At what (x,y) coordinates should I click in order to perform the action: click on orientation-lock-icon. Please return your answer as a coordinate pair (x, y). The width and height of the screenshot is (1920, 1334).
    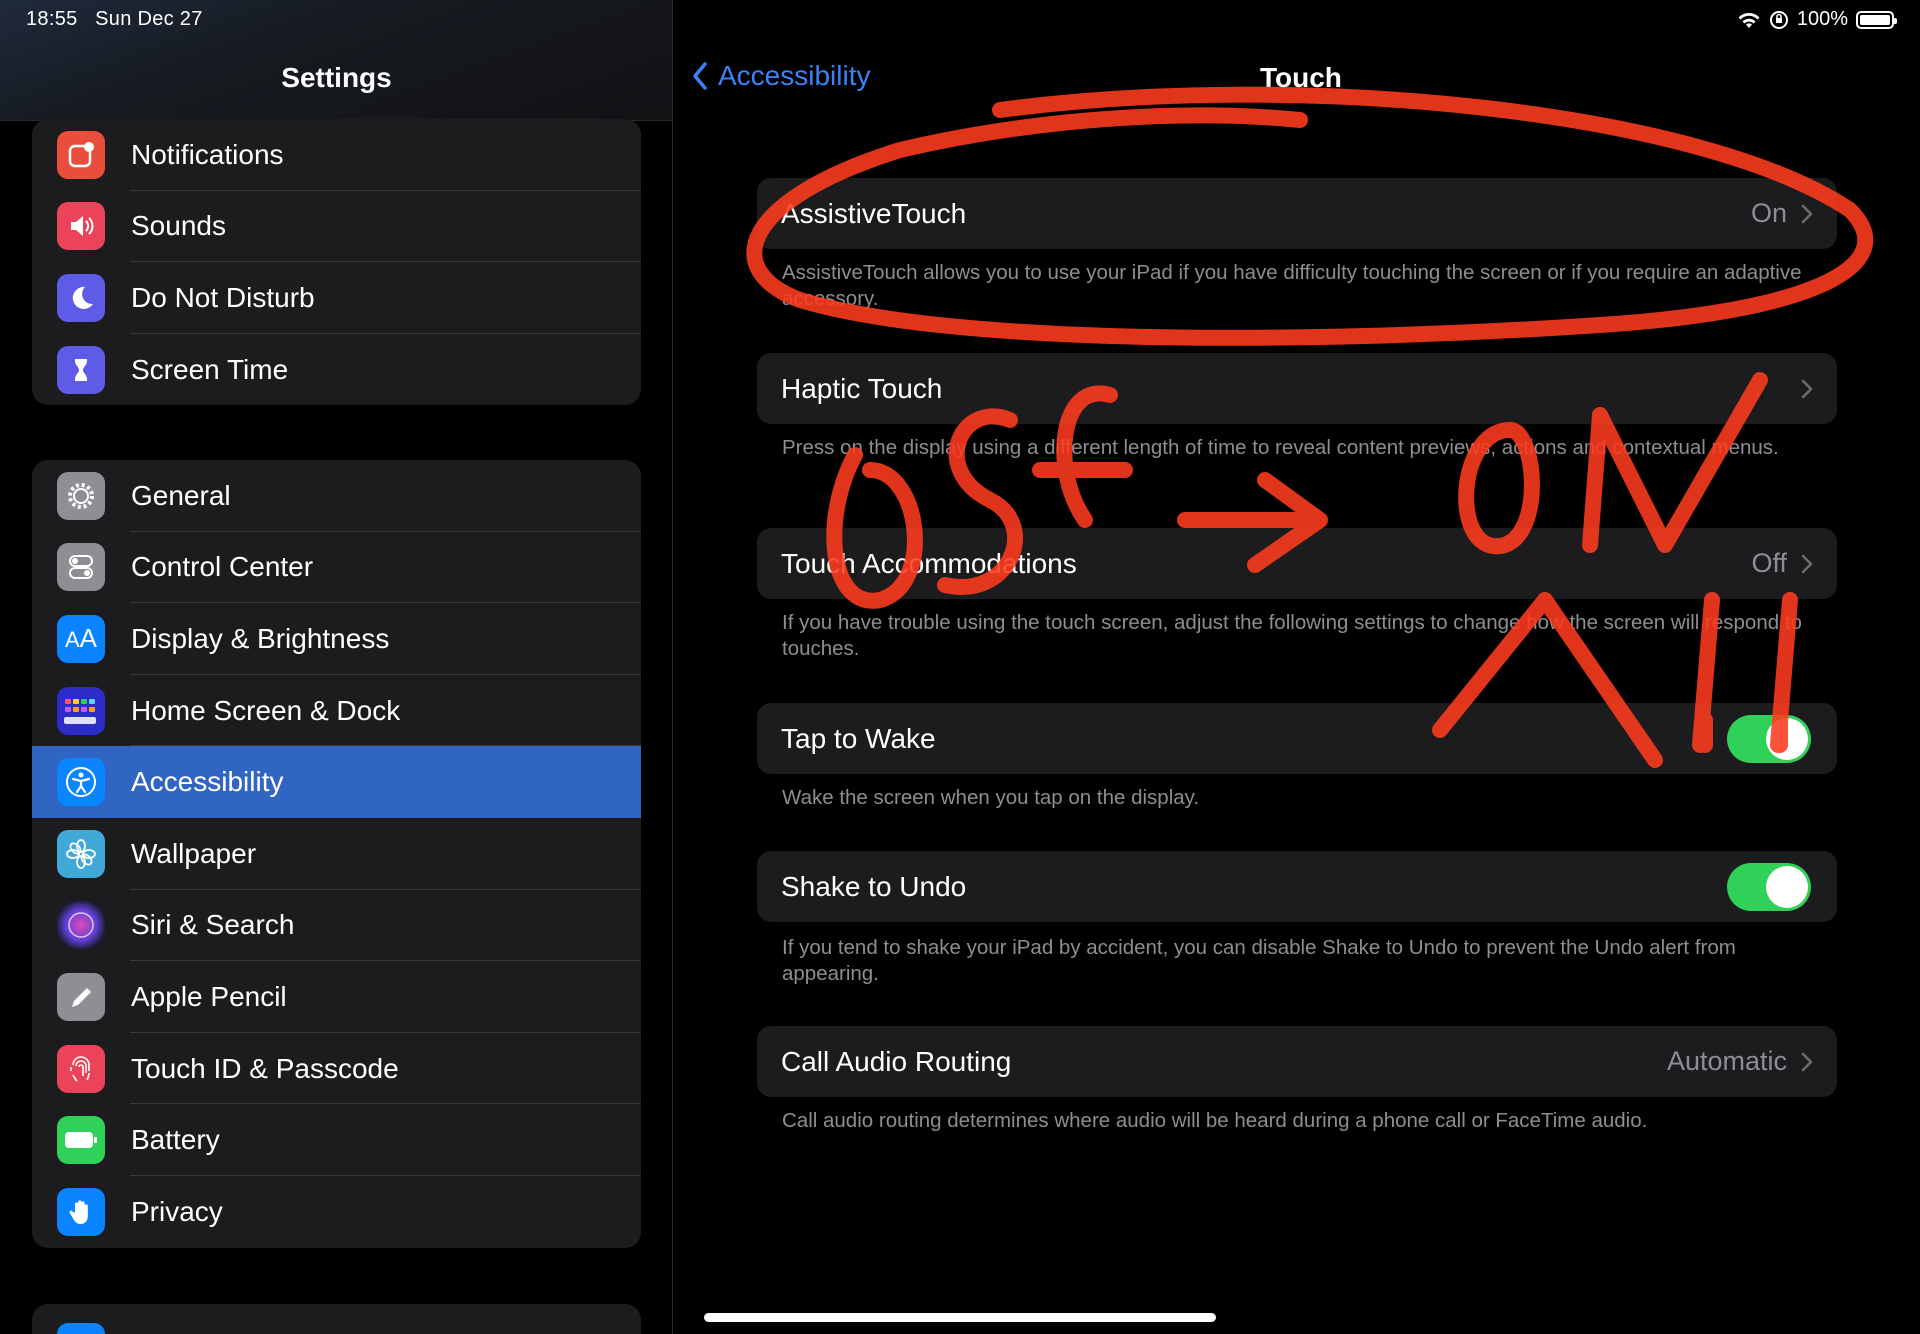
    Looking at the image, I should click on (1778, 19).